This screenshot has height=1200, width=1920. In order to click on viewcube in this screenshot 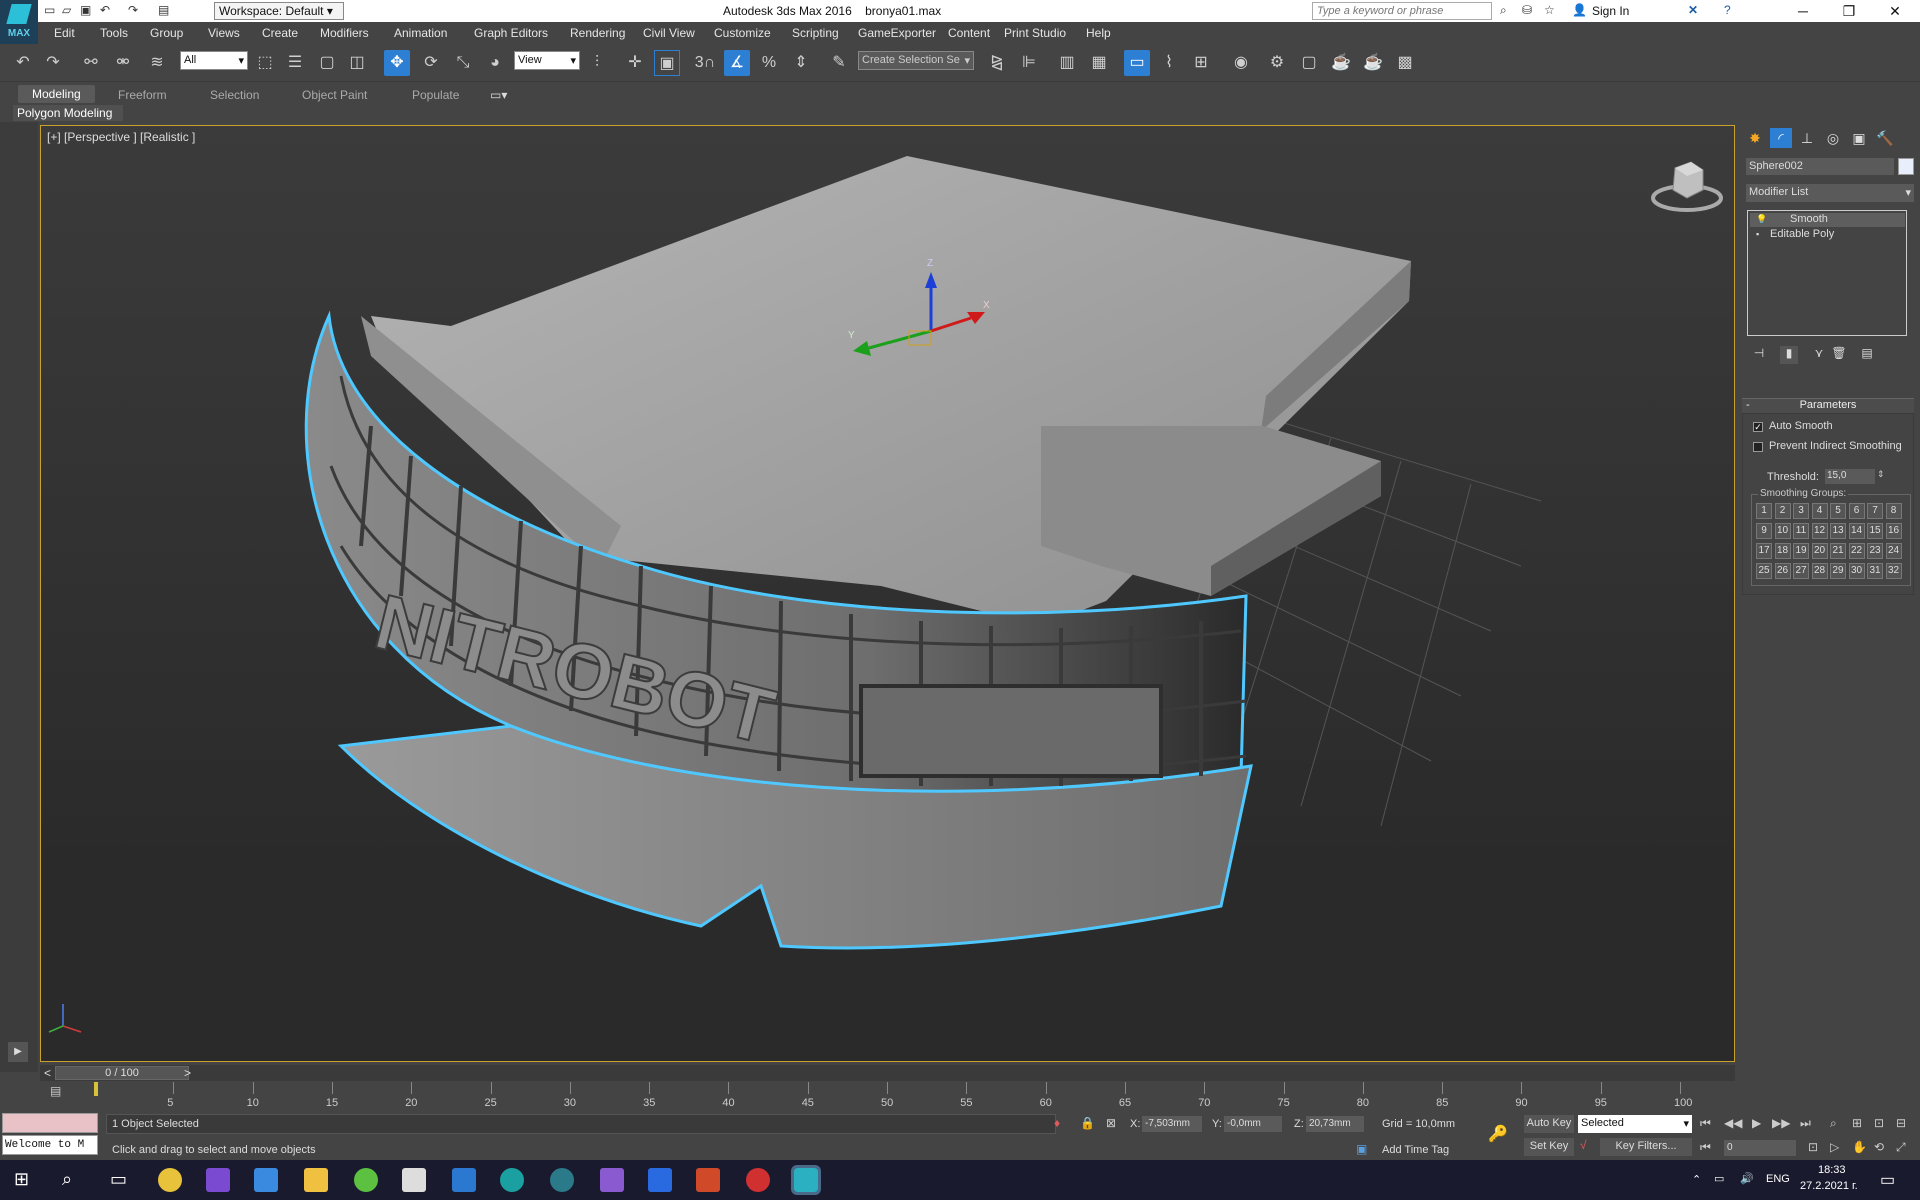, I will do `click(1687, 186)`.